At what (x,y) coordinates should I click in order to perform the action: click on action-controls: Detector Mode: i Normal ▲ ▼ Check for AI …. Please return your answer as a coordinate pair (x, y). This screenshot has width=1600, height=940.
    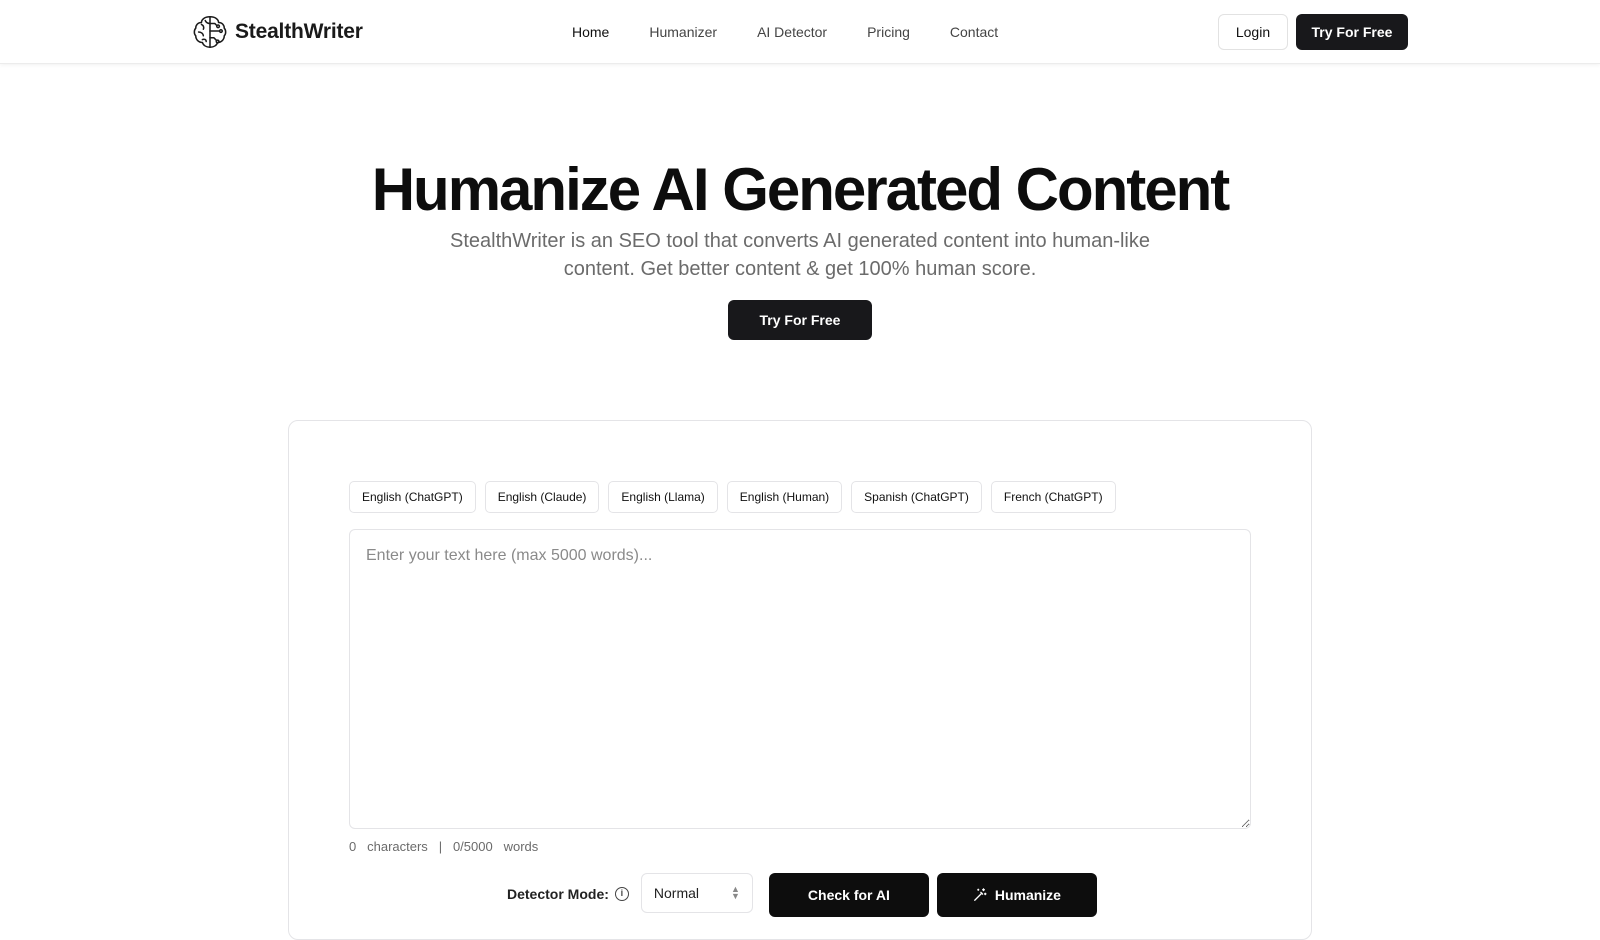
    Looking at the image, I should click on (802, 897).